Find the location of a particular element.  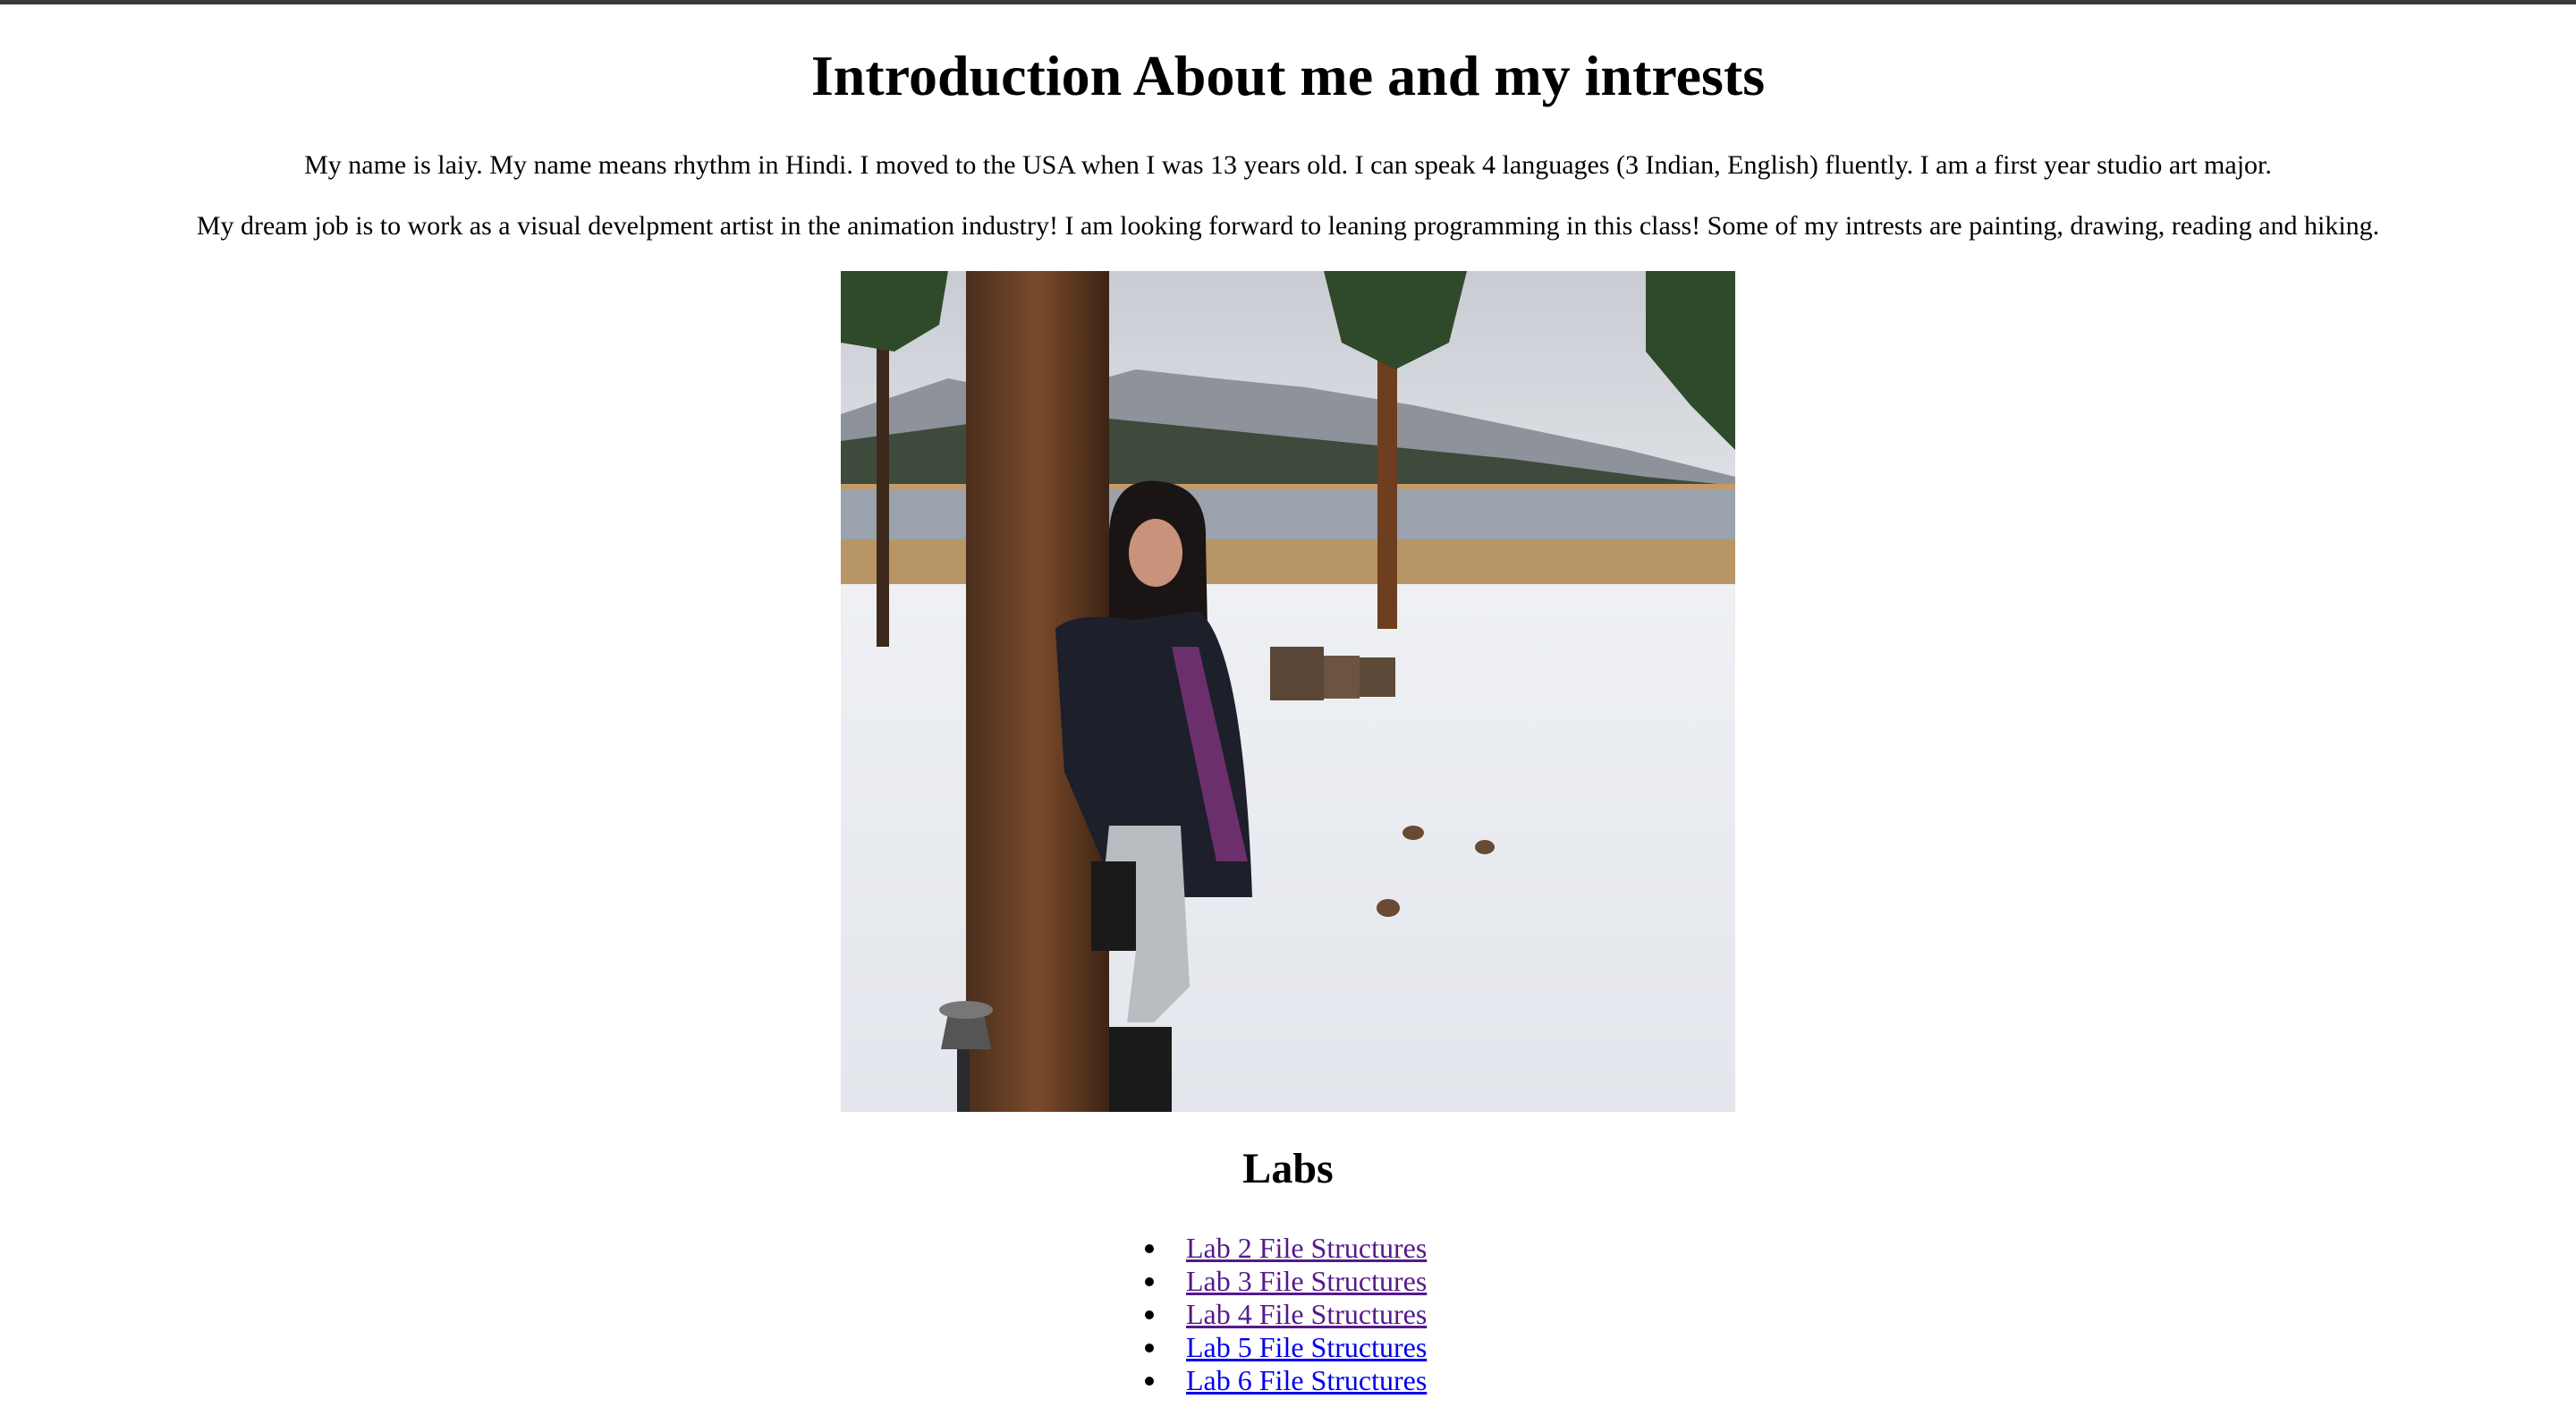

list-item: Lab 6 File Structures is located at coordinates (1286, 1380).